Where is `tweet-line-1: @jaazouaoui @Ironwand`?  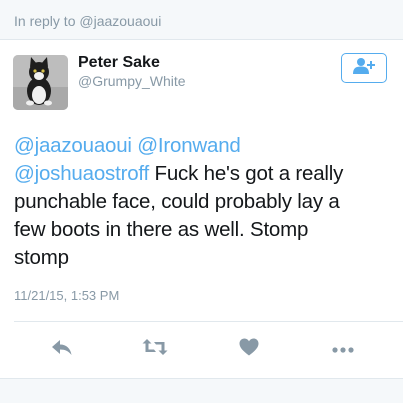
tweet-line-1: @jaazouaoui @Ironwand is located at coordinates (203, 146).